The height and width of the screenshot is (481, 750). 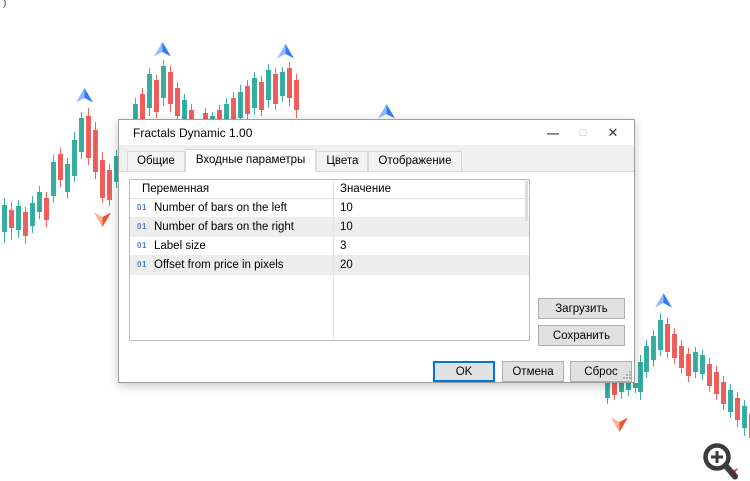 What do you see at coordinates (431, 265) in the screenshot?
I see `param-value: 20` at bounding box center [431, 265].